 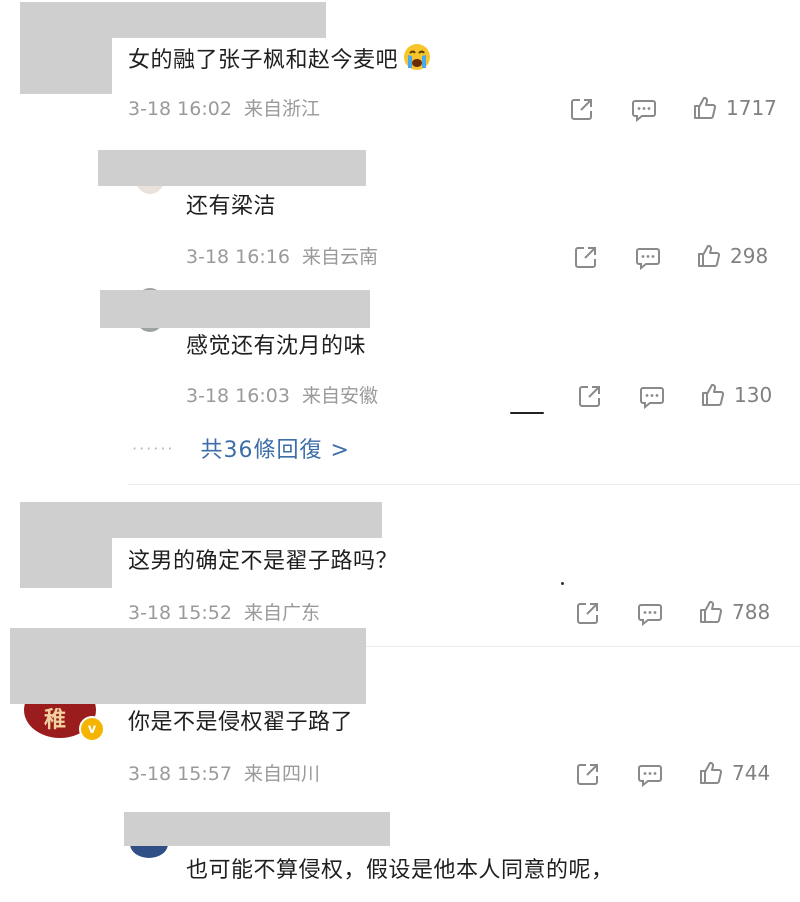 What do you see at coordinates (400, 870) in the screenshot?
I see `reply-text: 也可能不算侵权，假设是他本人同意的呢，` at bounding box center [400, 870].